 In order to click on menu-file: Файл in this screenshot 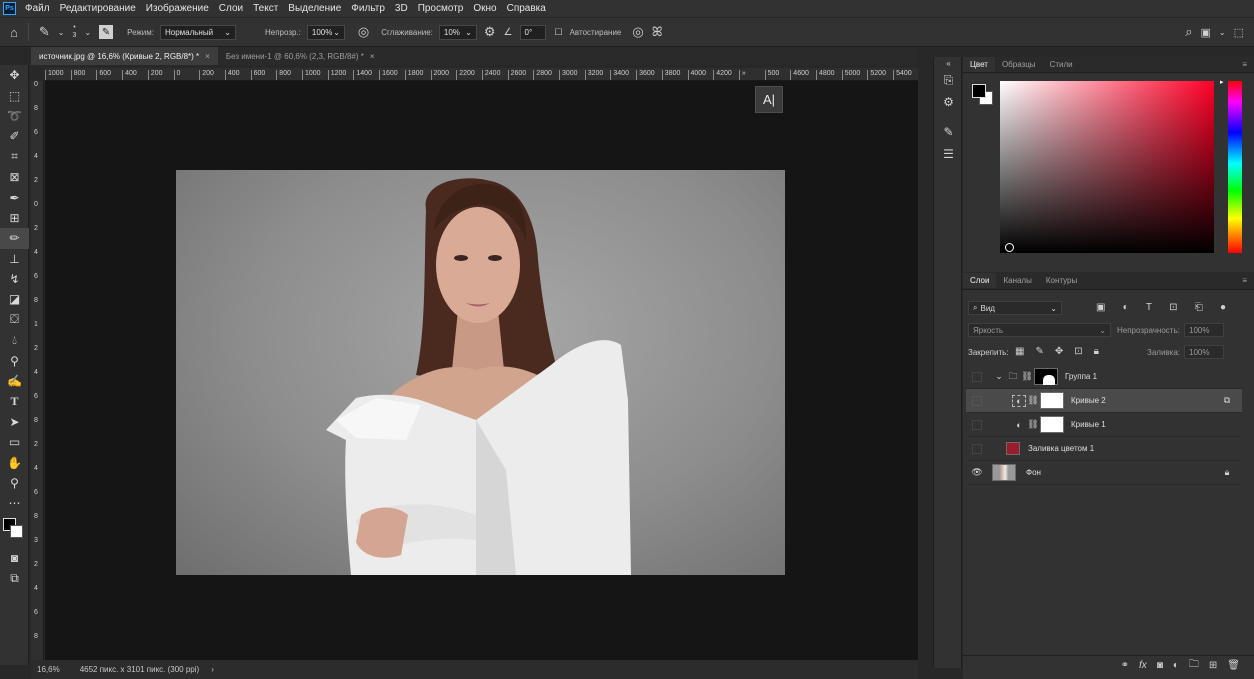, I will do `click(37, 8)`.